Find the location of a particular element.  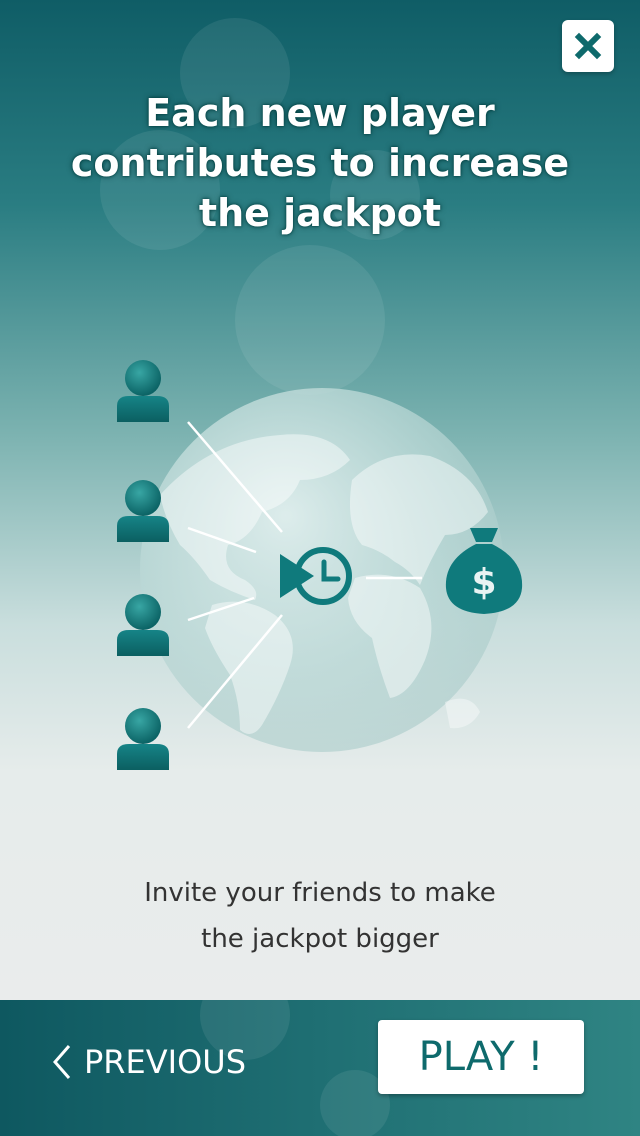

chevron-left-icon is located at coordinates (62, 1062).